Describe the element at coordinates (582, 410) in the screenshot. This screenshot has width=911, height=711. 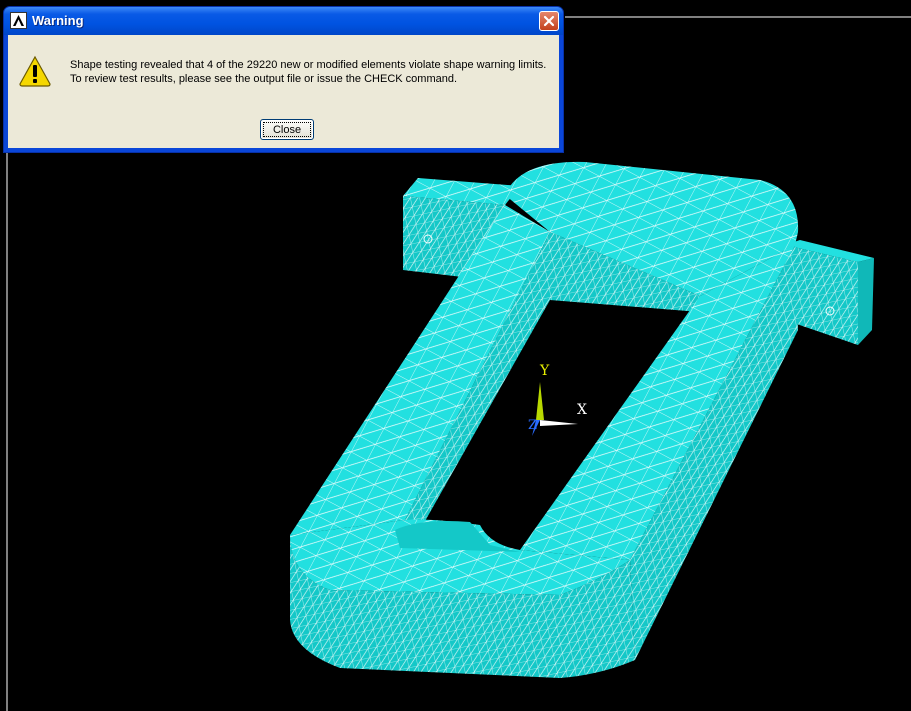
I see `triad-x-label: X` at that location.